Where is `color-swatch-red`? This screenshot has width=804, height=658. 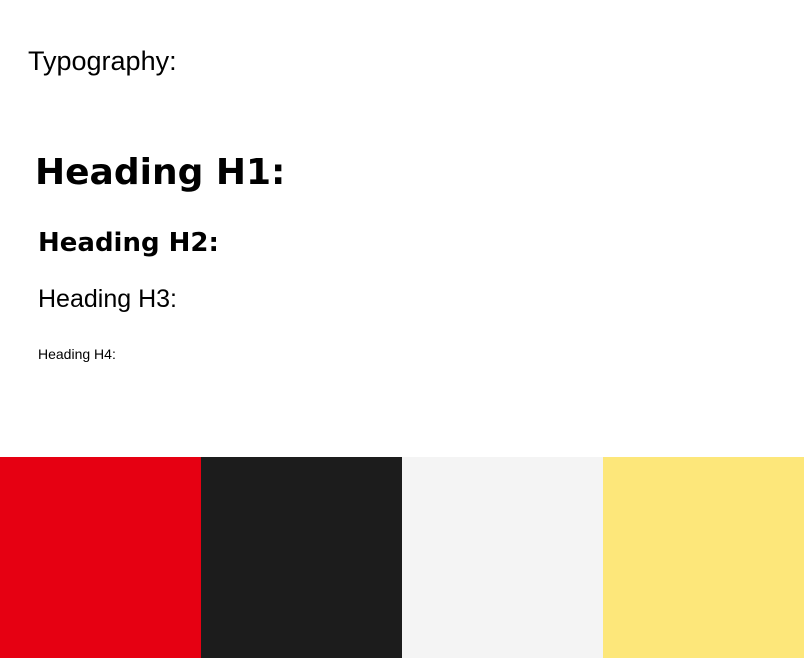 color-swatch-red is located at coordinates (100, 557).